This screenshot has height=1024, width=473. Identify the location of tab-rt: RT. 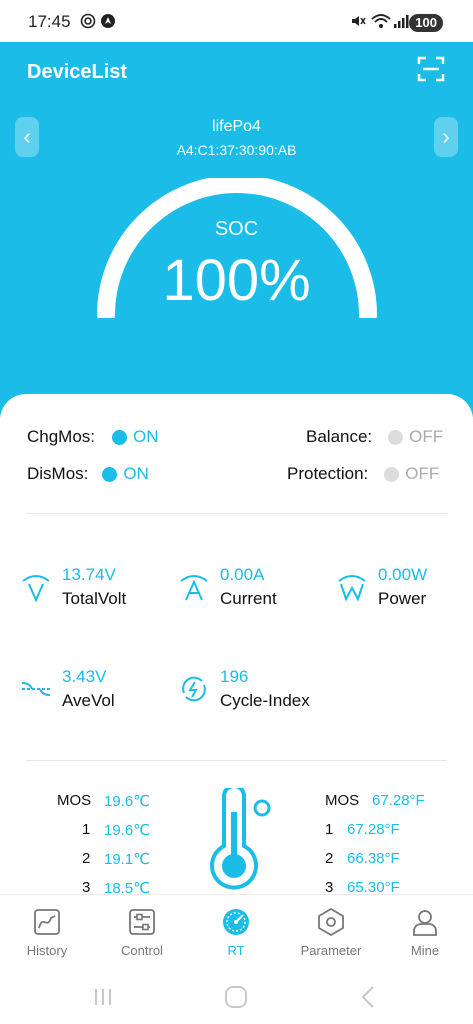
(236, 935).